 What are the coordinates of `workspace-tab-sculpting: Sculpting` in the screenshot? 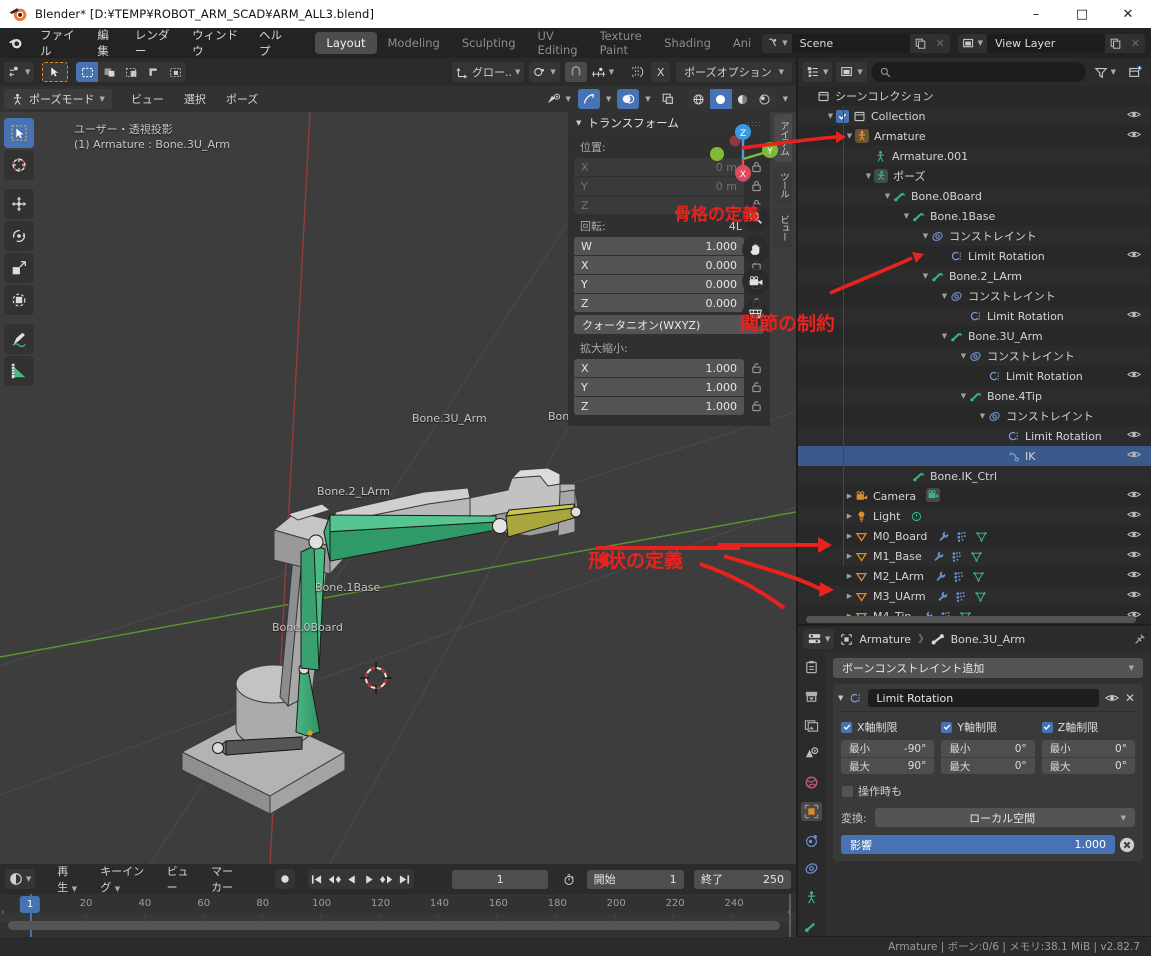 It's located at (489, 43).